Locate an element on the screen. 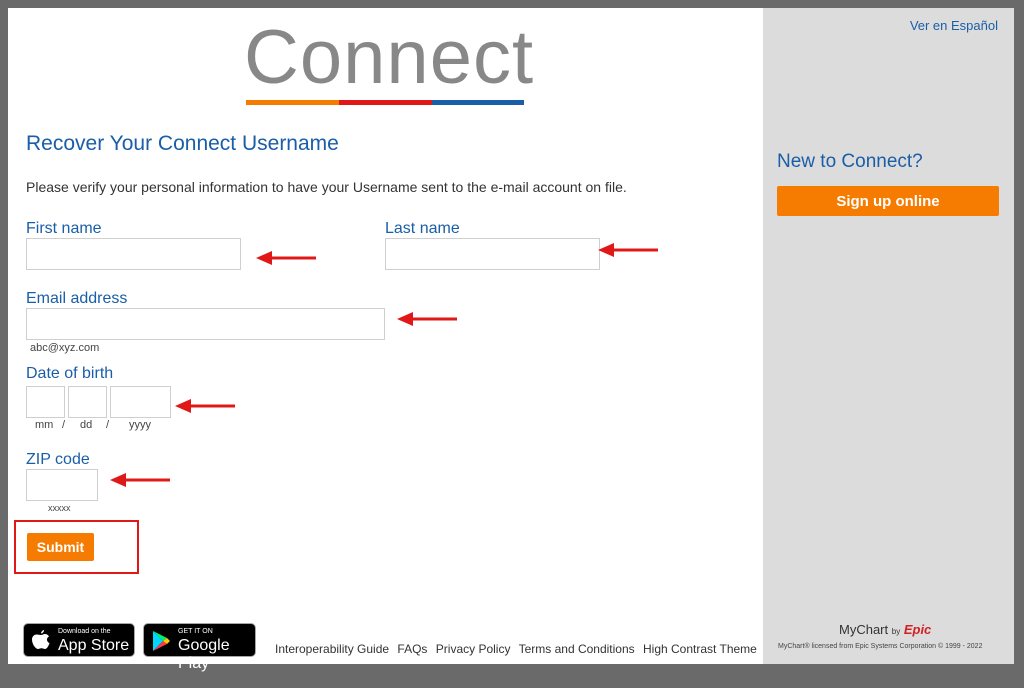  new-to-connect-heading: New to Connect? is located at coordinates (850, 161).